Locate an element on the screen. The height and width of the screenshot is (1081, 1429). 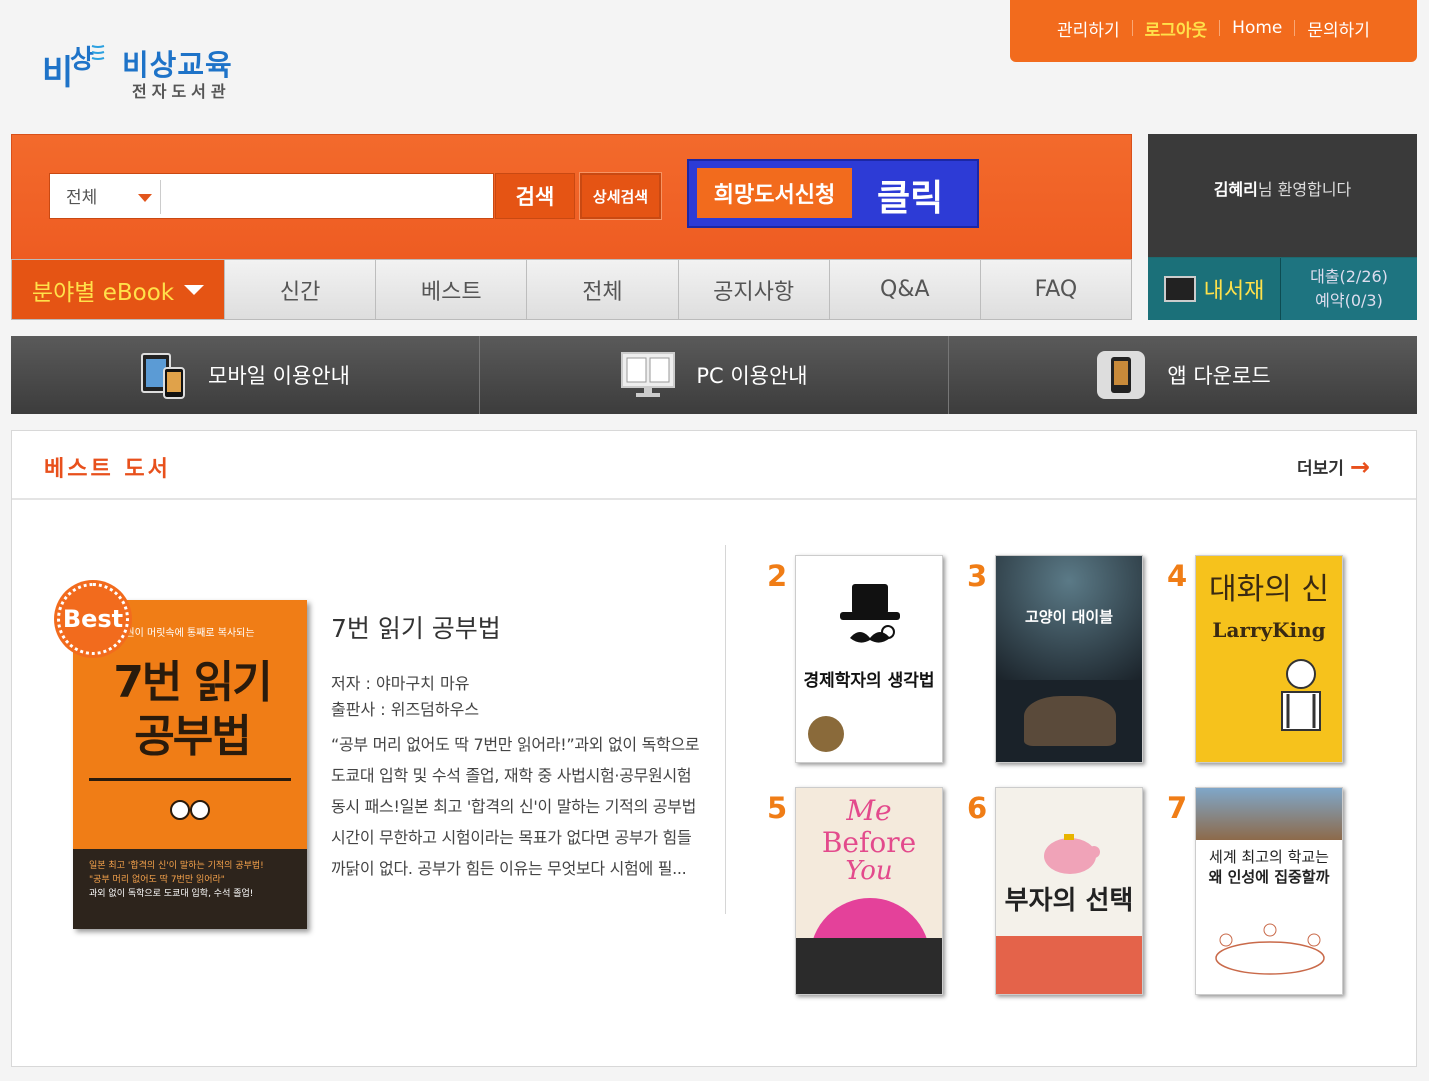
reserve-count: 예약(0/3) is located at coordinates (1349, 300).